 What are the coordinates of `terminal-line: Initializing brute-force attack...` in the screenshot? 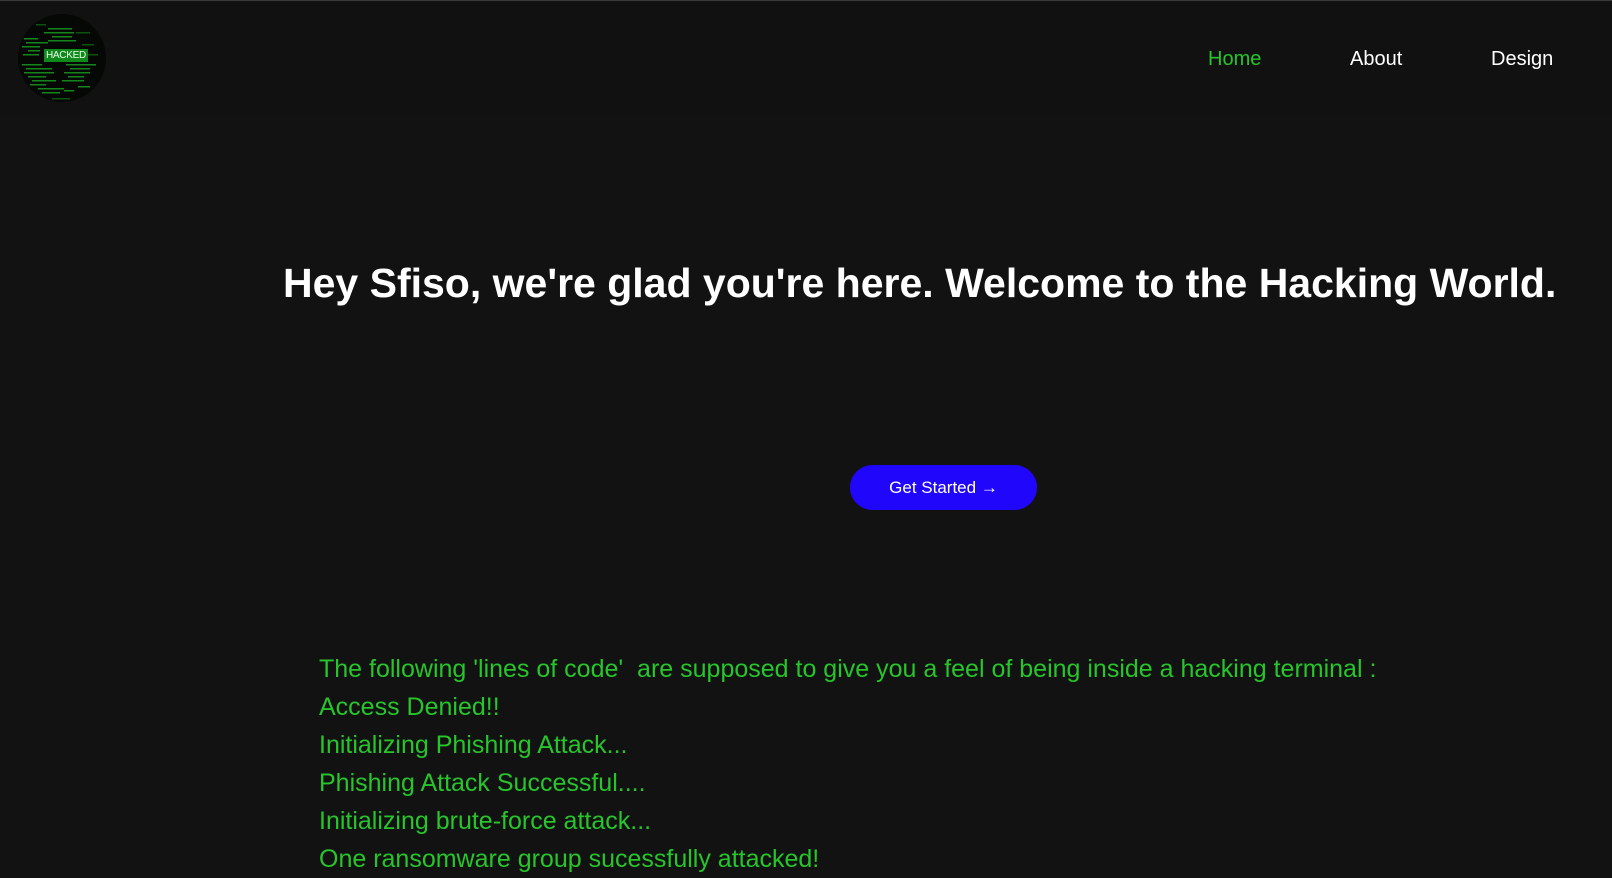 It's located at (485, 821).